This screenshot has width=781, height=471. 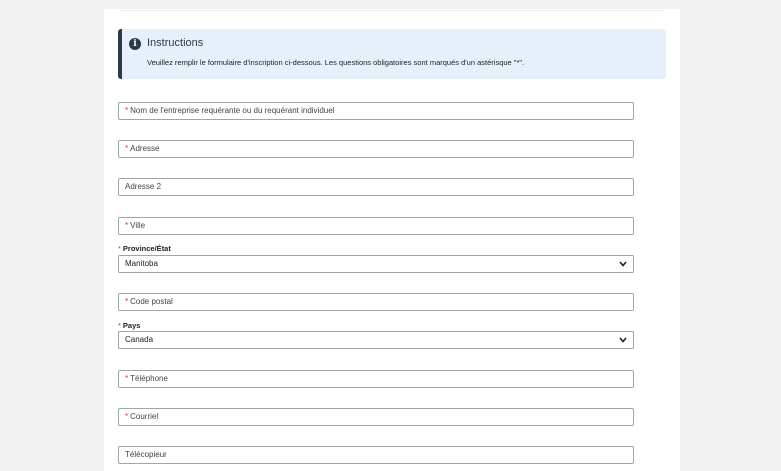 I want to click on divider, so click(x=392, y=10).